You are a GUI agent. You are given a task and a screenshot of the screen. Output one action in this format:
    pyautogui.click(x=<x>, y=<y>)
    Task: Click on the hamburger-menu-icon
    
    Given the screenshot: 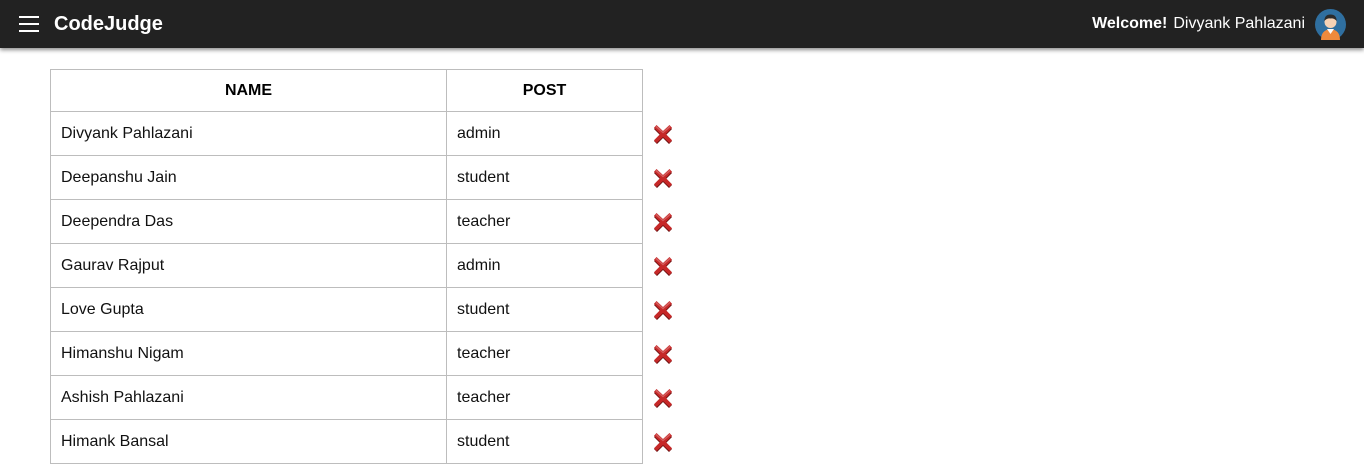 What is the action you would take?
    pyautogui.click(x=29, y=24)
    